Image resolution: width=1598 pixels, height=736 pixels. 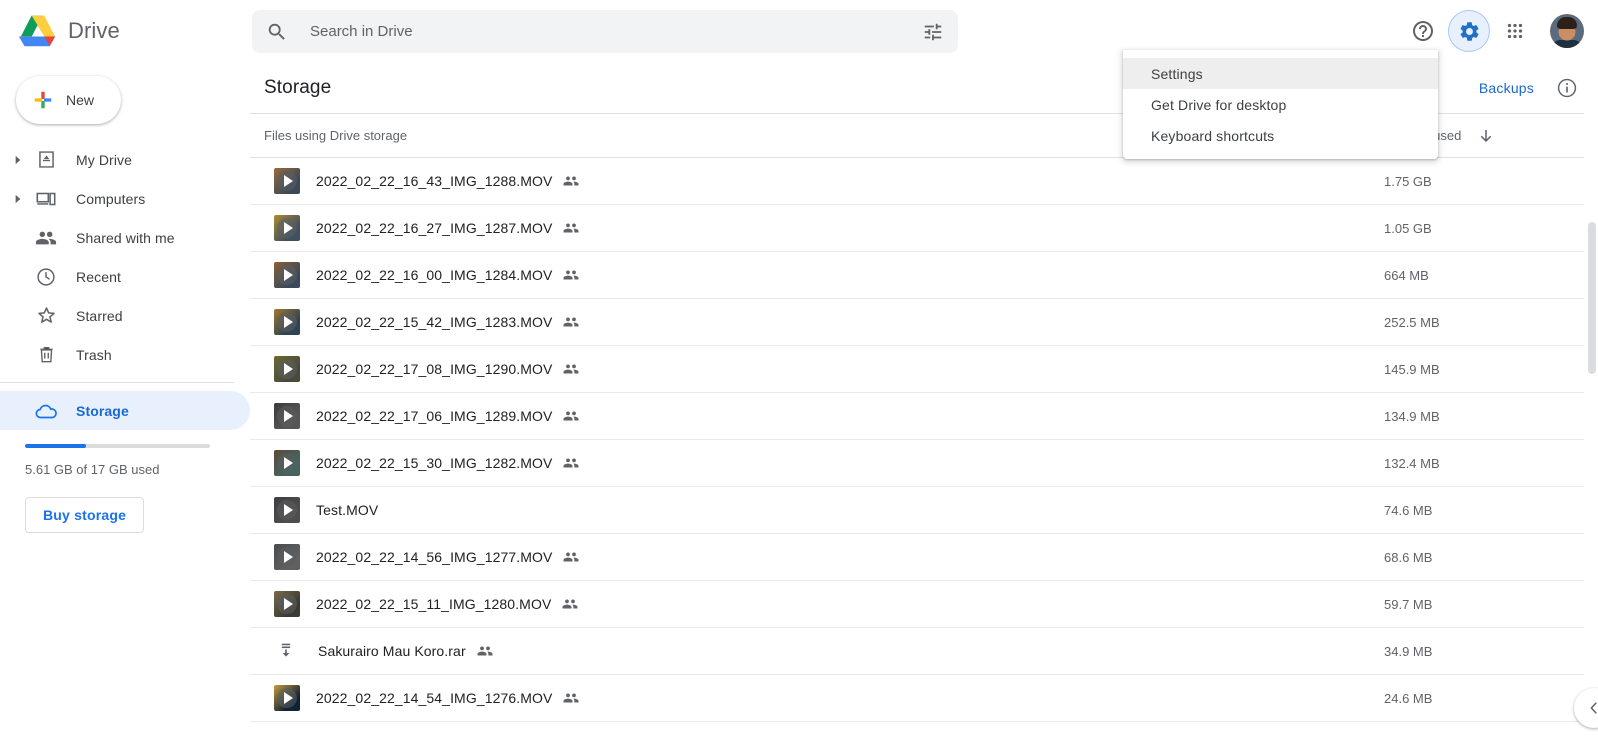 What do you see at coordinates (616, 31) in the screenshot?
I see `search-input` at bounding box center [616, 31].